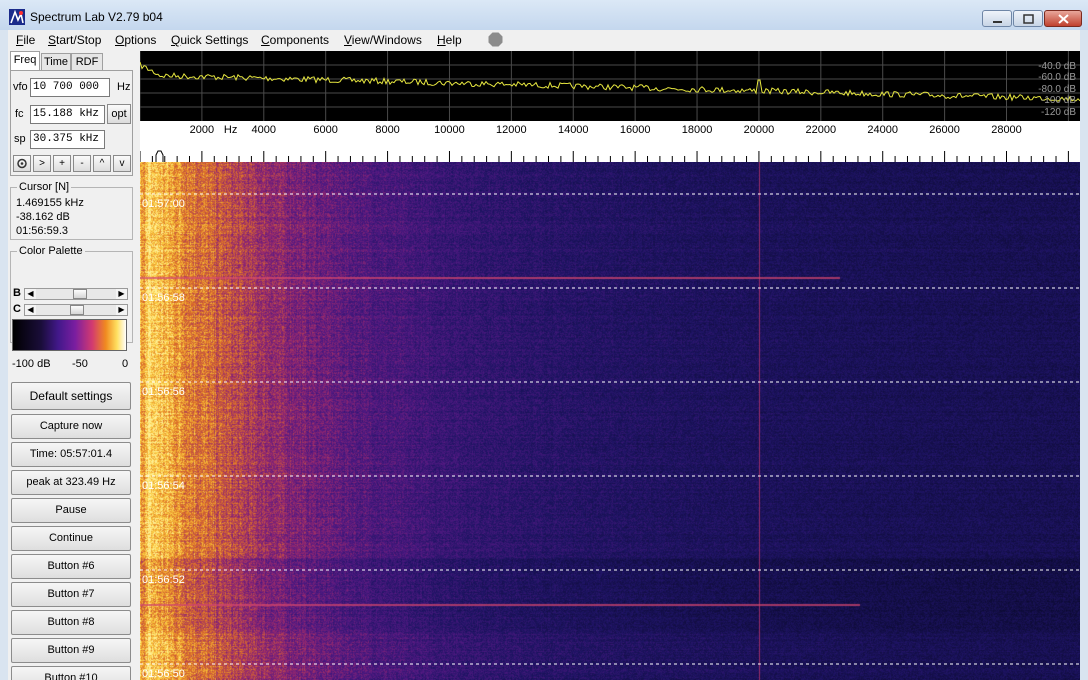  I want to click on tab-time: Time, so click(56, 61).